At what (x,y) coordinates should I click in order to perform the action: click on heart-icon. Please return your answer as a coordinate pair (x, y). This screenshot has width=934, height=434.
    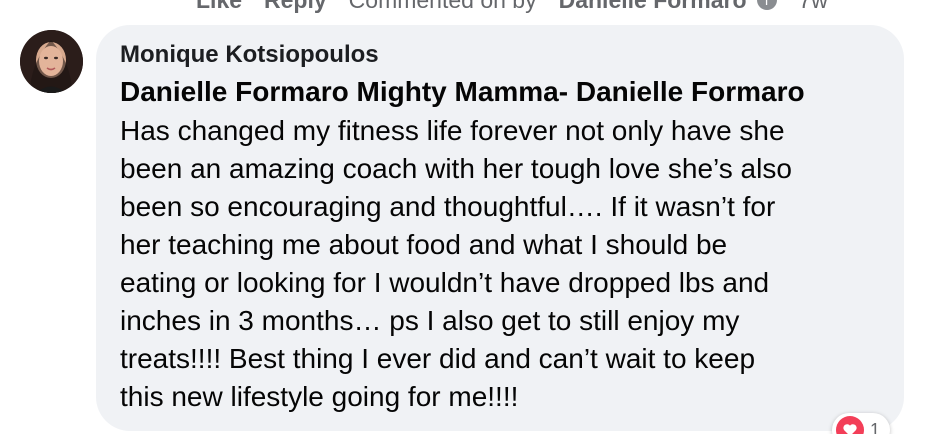
    Looking at the image, I should click on (850, 425).